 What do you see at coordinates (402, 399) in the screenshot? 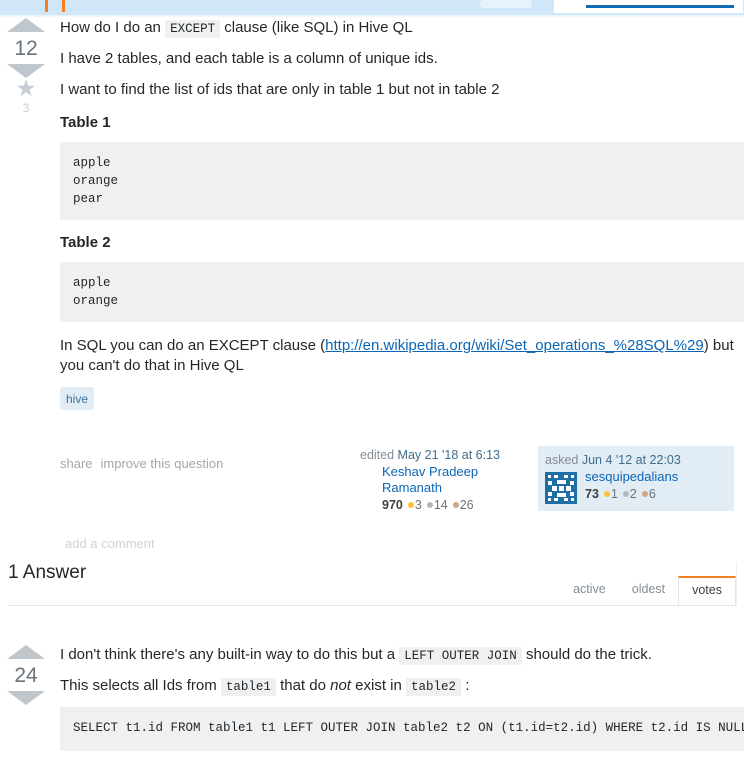
I see `question-tag-list: hive` at bounding box center [402, 399].